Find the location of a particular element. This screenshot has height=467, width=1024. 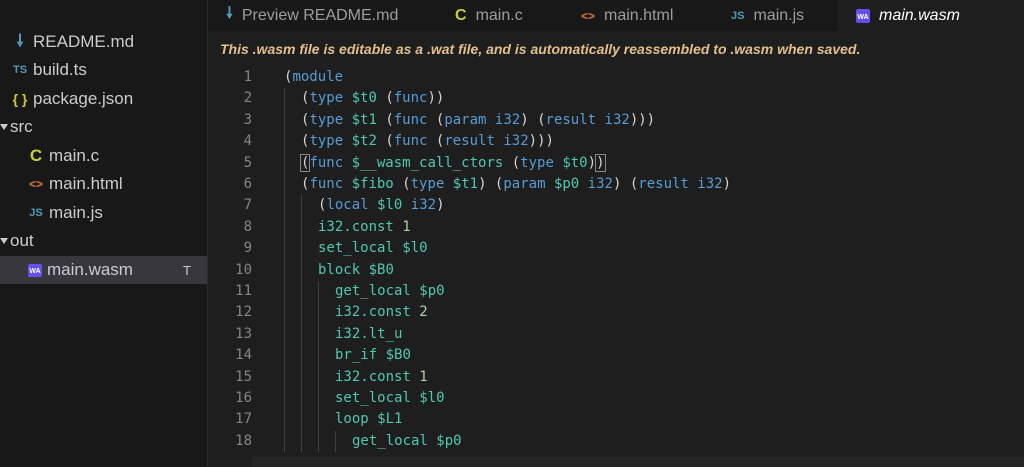

line-number: 17 is located at coordinates (243, 419).